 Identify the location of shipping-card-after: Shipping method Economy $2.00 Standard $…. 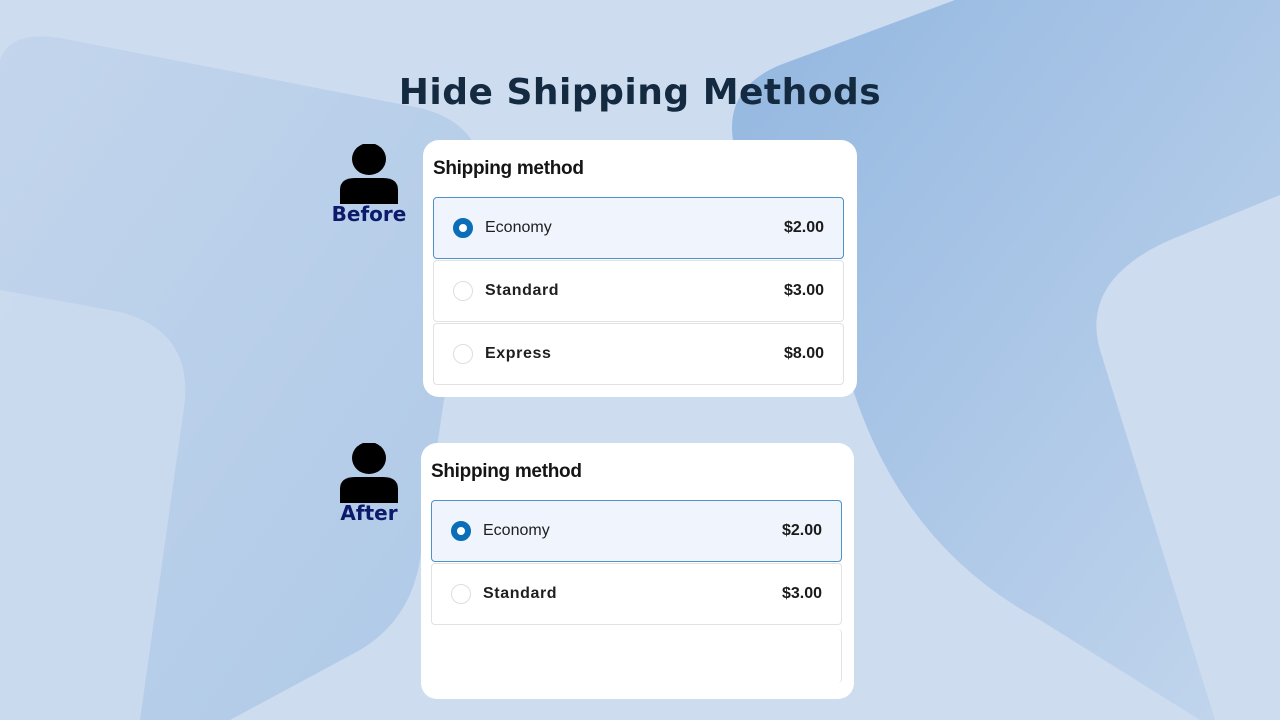
(637, 571).